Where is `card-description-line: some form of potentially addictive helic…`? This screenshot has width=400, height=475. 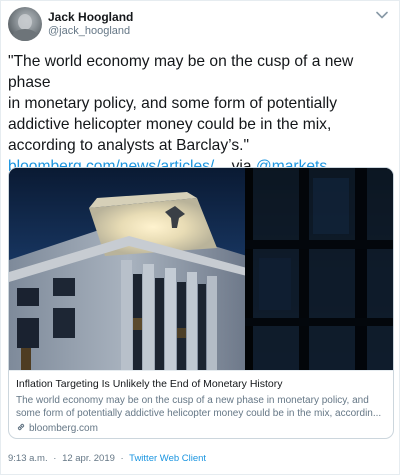 card-description-line: some form of potentially addictive helic… is located at coordinates (199, 413).